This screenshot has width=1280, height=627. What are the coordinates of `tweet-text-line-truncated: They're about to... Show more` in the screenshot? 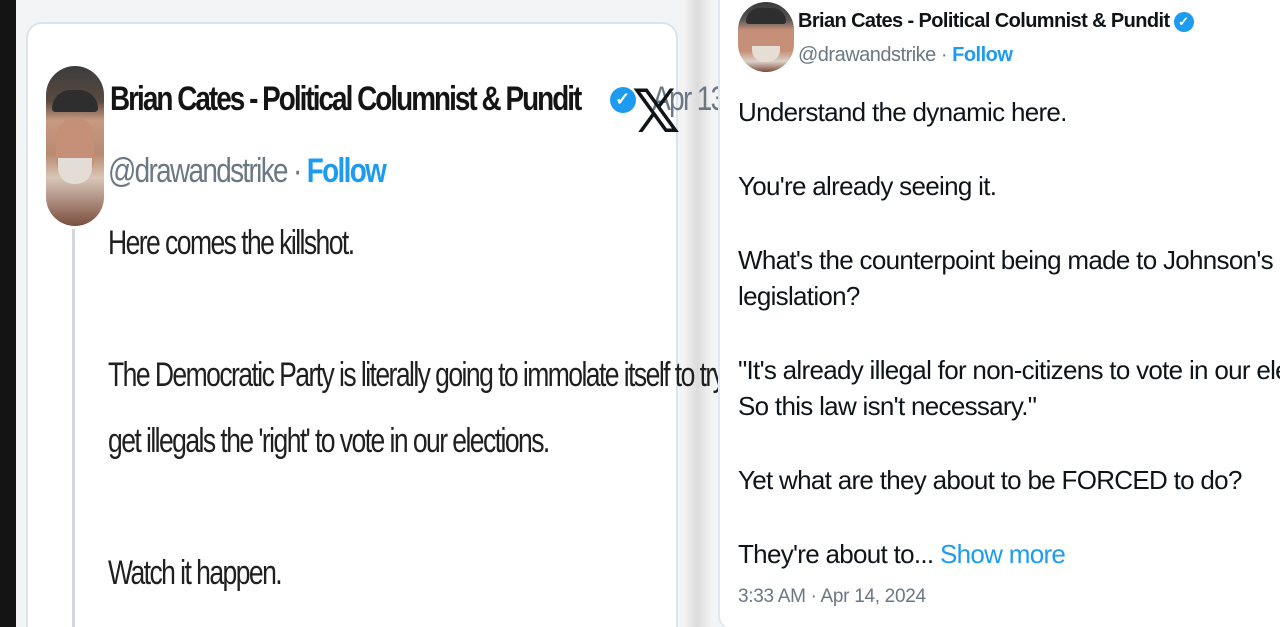 It's located at (902, 554).